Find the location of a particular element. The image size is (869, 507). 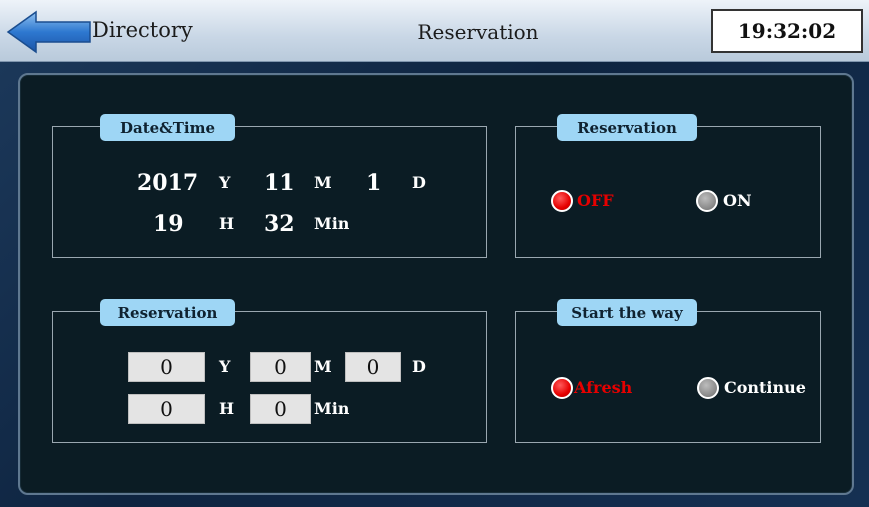

current-hour-unit: H is located at coordinates (227, 223).